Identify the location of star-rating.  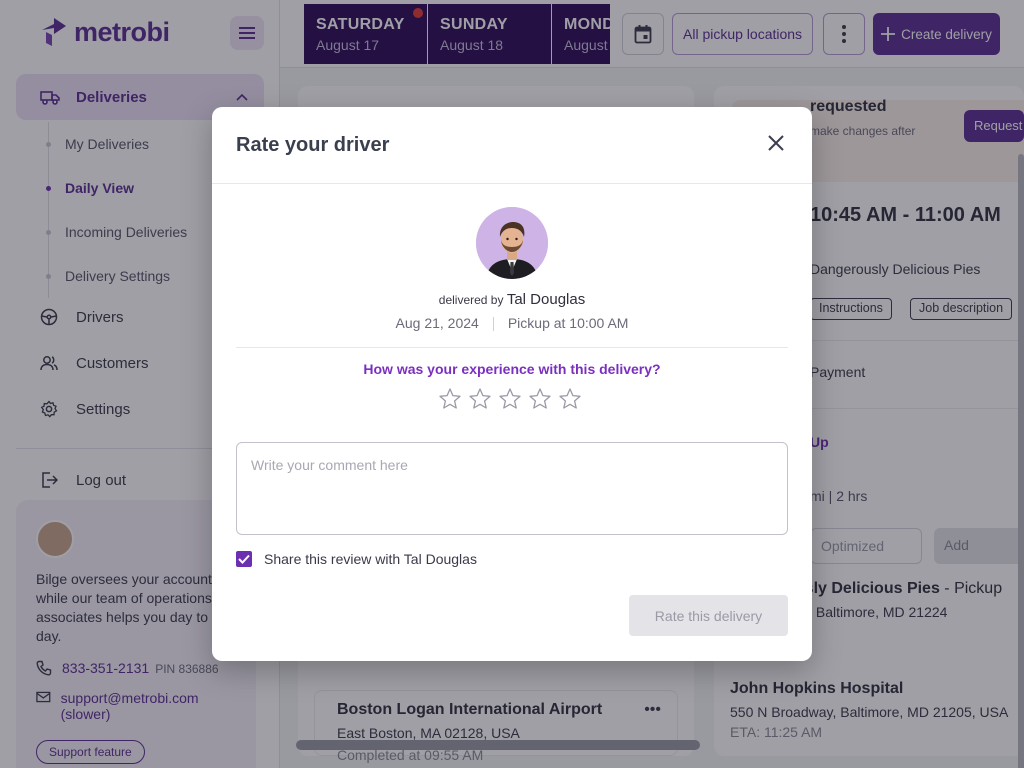
(510, 399).